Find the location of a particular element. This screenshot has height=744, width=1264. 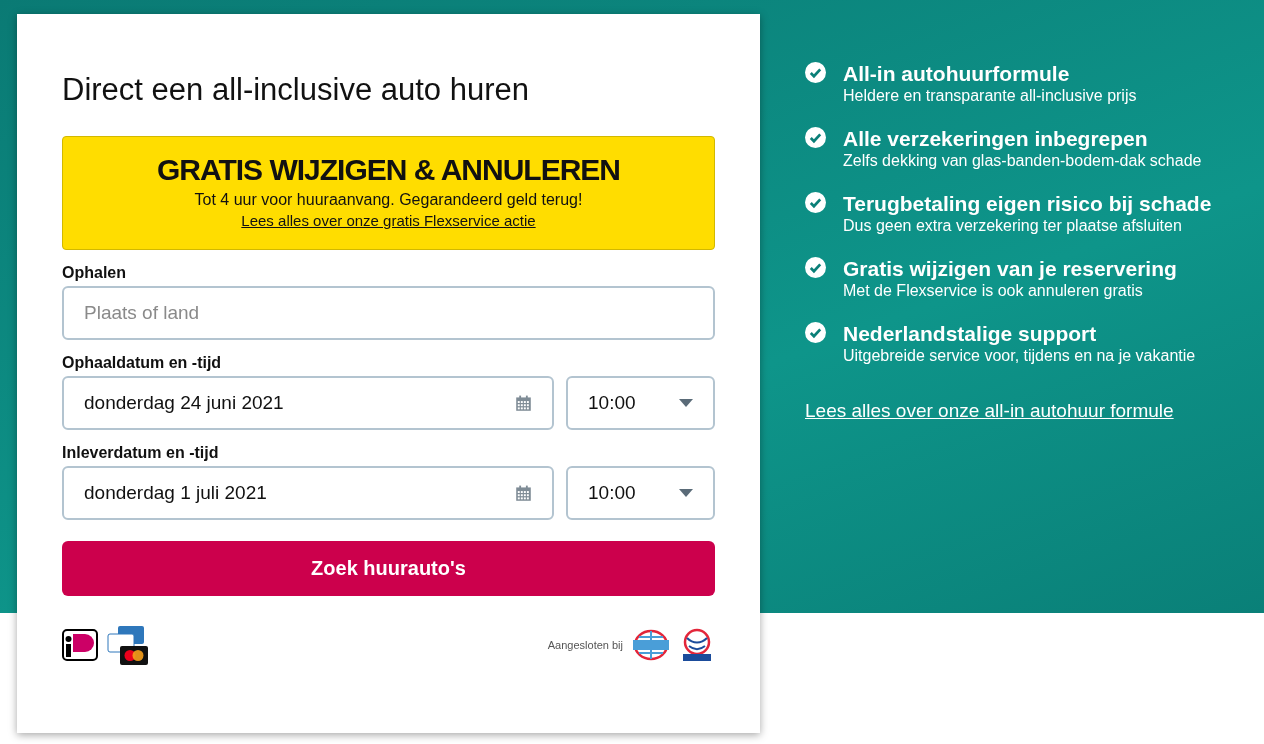

promo-text: Tot 4 uur voor huuraanvang. Gegarandeerd geld terug! is located at coordinates (388, 200).